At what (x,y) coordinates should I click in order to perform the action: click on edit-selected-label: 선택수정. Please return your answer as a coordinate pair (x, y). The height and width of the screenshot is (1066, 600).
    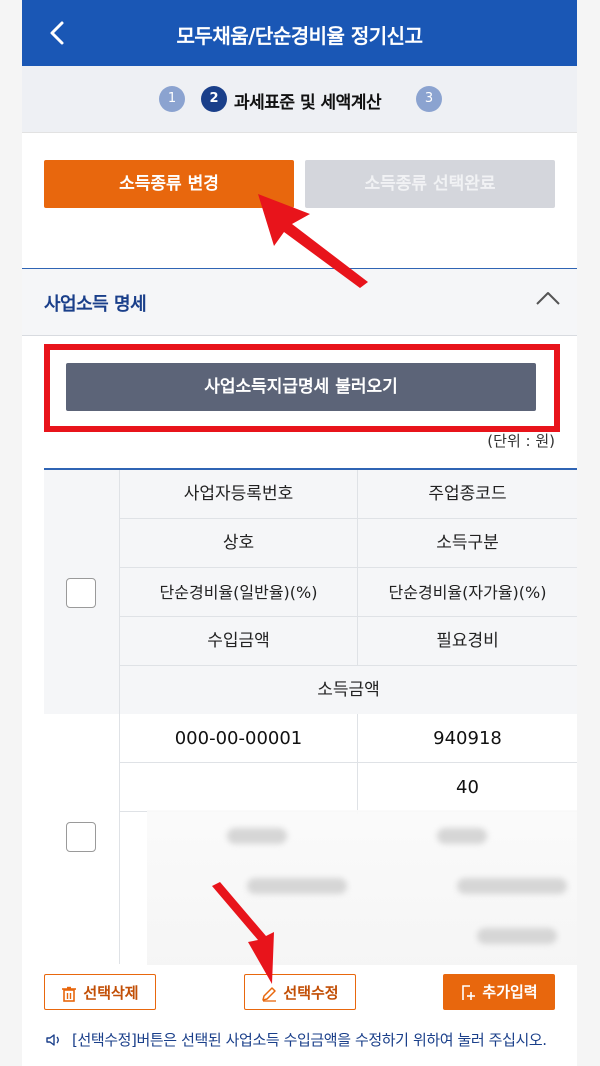
    Looking at the image, I should click on (311, 993).